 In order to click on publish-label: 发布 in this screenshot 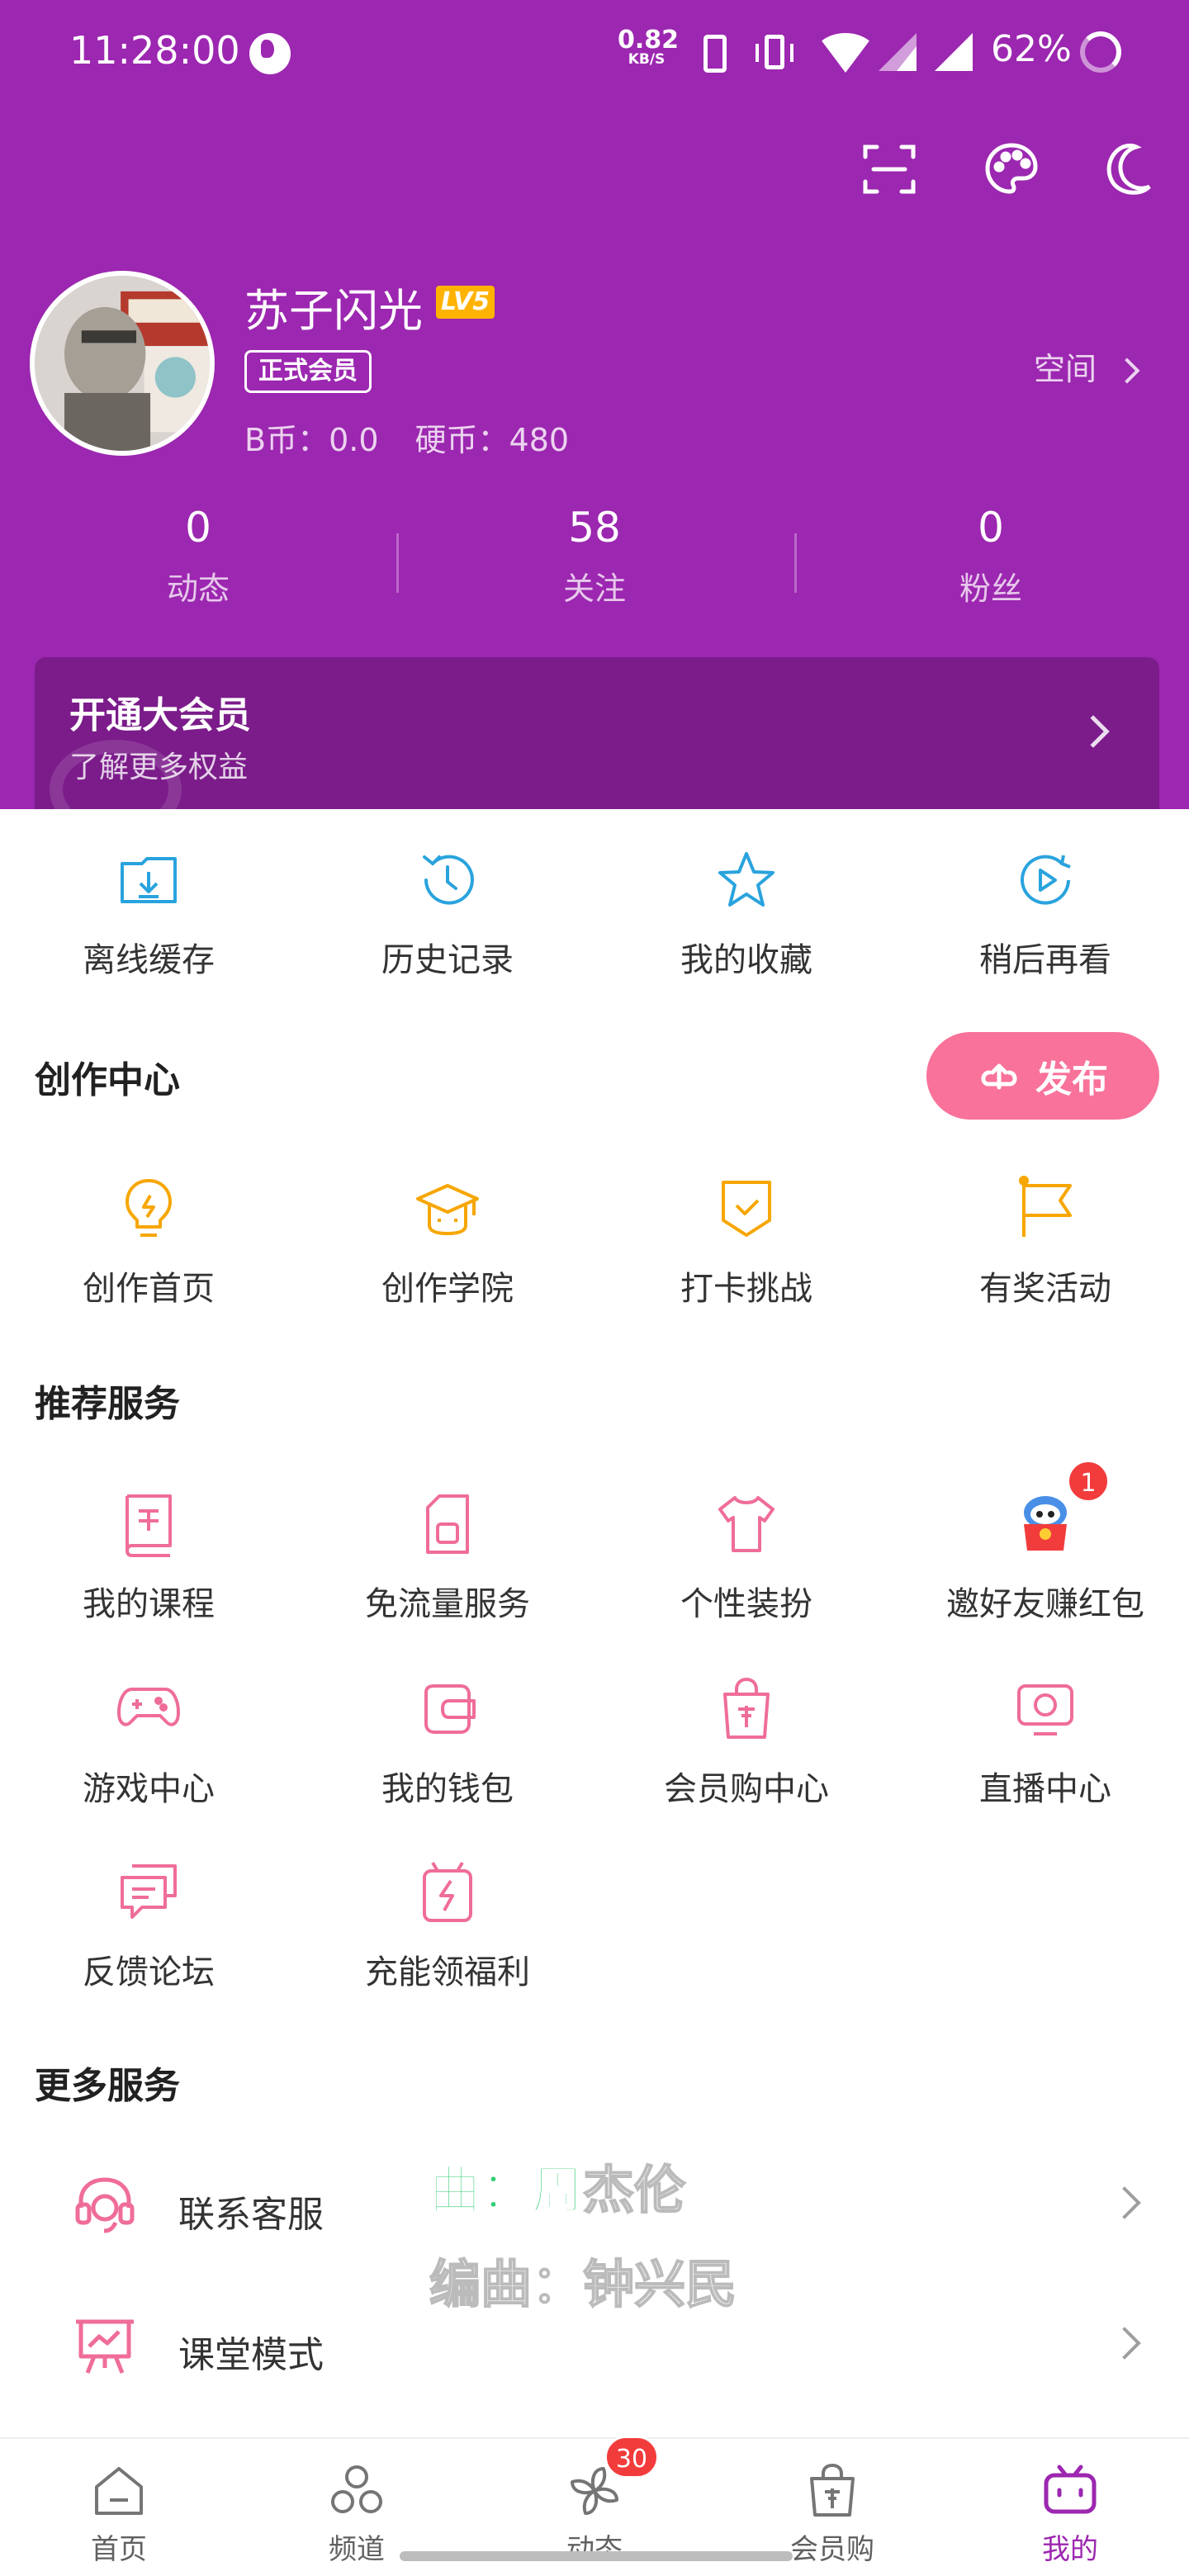, I will do `click(1071, 1079)`.